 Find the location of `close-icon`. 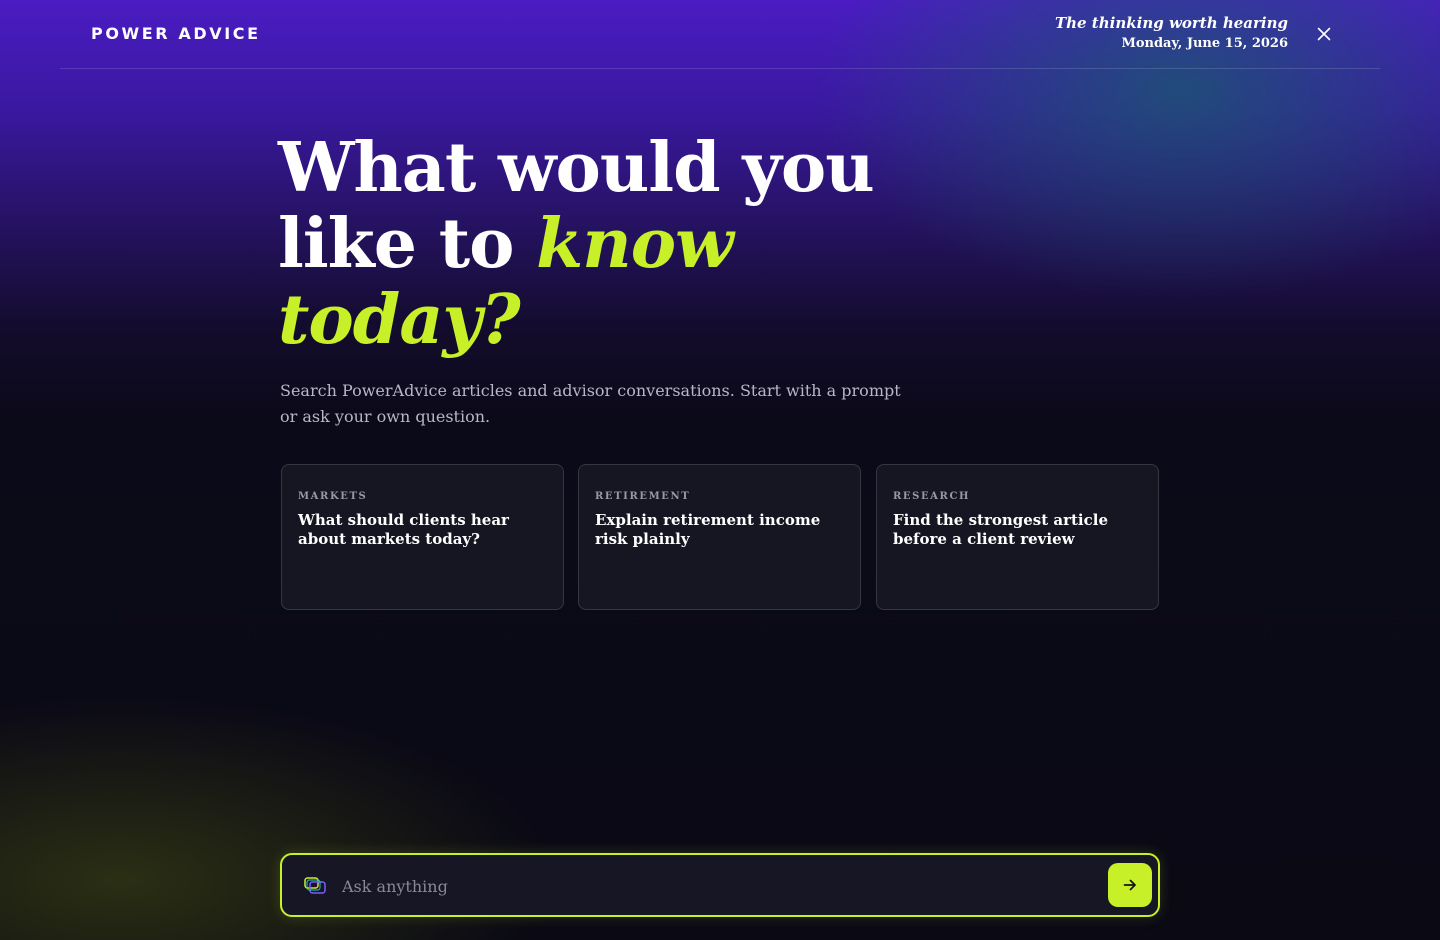

close-icon is located at coordinates (1324, 34).